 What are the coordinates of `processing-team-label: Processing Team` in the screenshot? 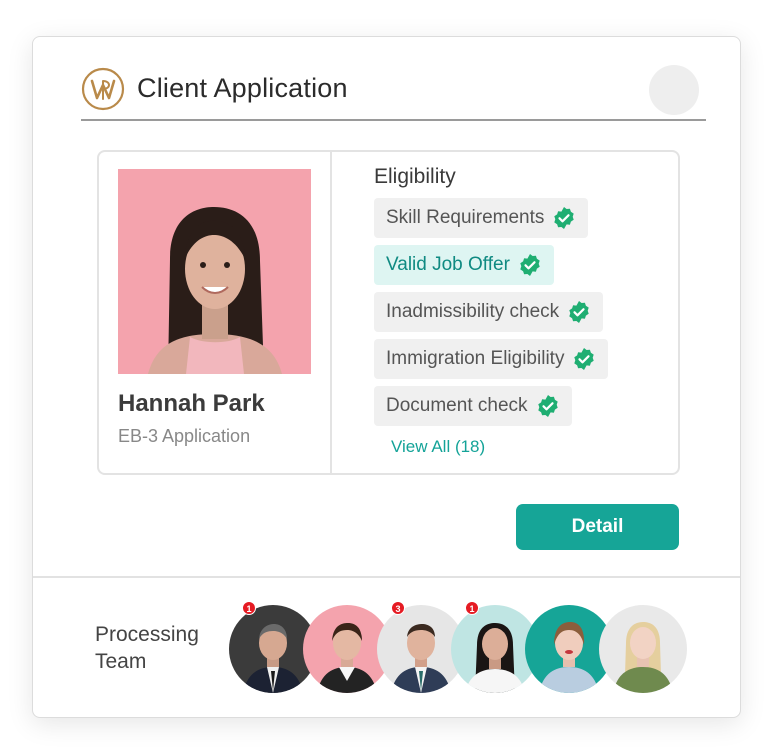 It's located at (147, 648).